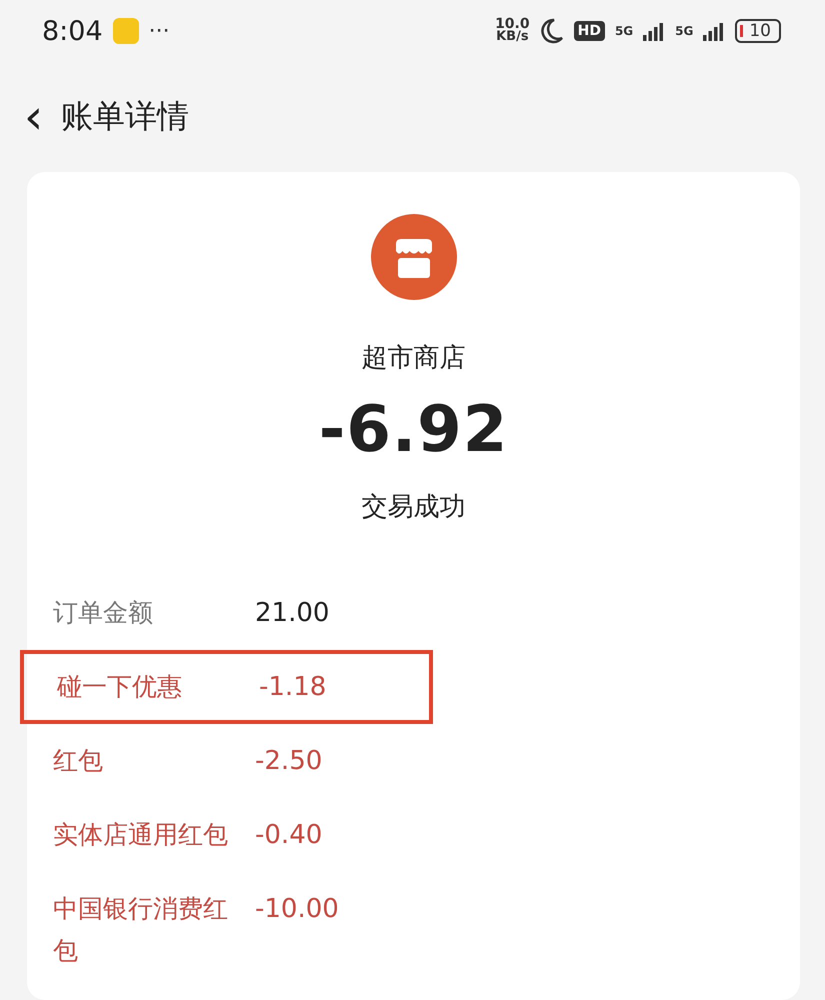 This screenshot has height=1000, width=825. Describe the element at coordinates (414, 507) in the screenshot. I see `transaction-status: 交易成功` at that location.